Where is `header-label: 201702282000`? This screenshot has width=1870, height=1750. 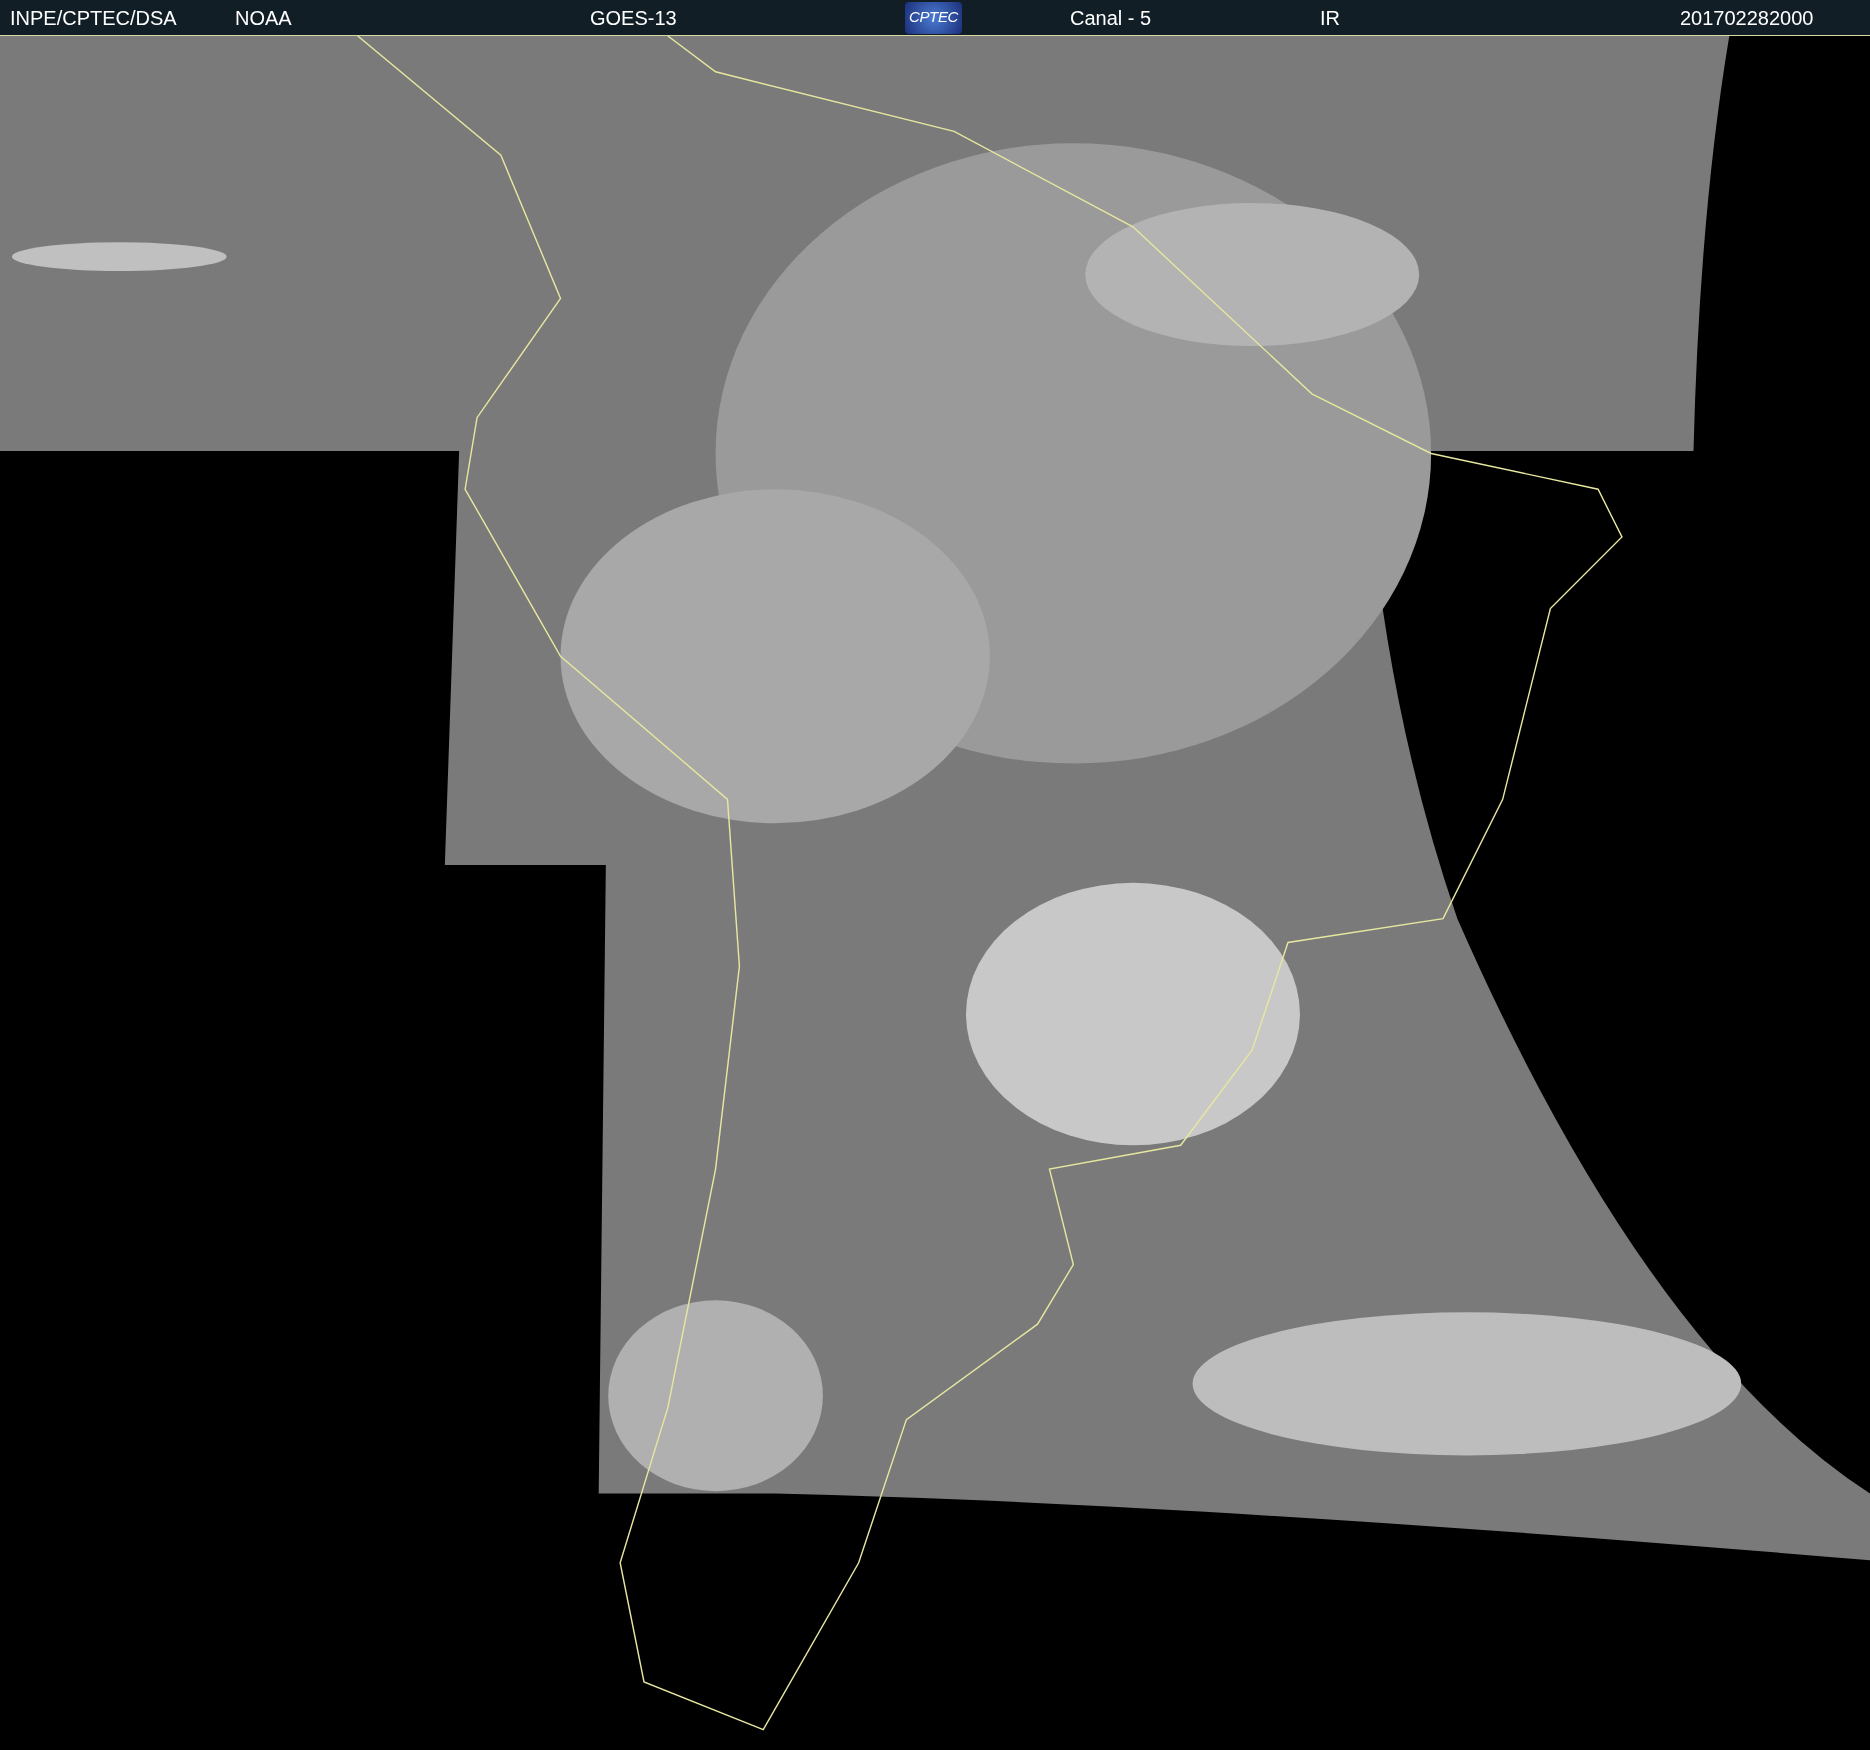 header-label: 201702282000 is located at coordinates (1747, 18).